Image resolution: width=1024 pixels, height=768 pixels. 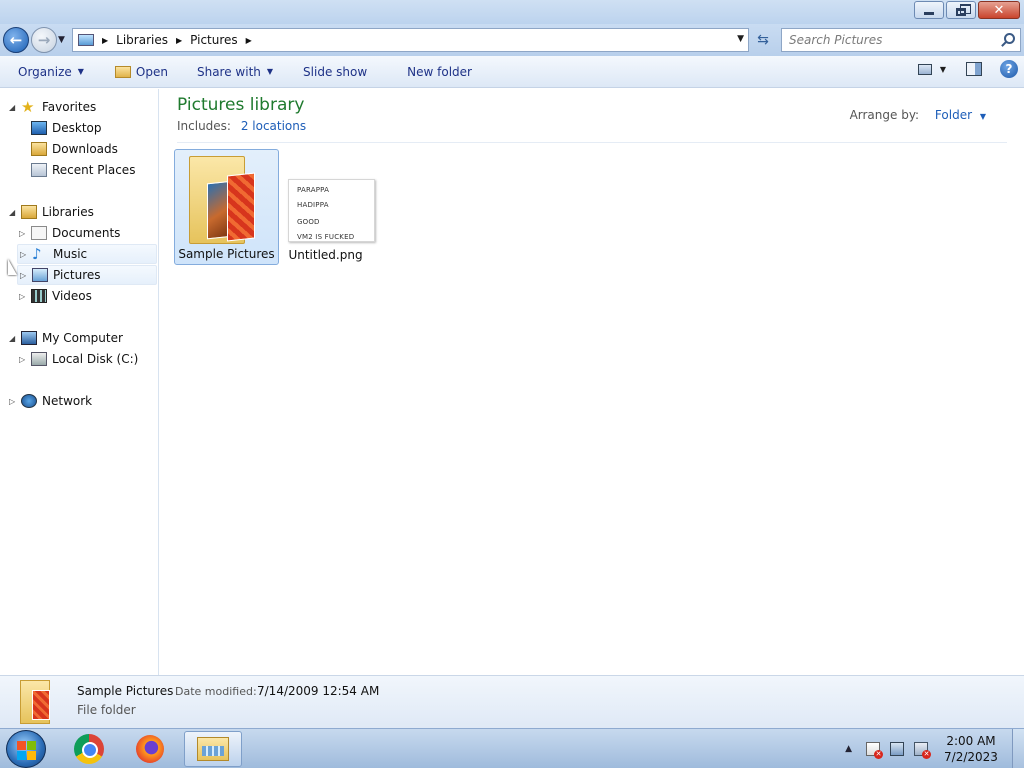 I want to click on firefox-icon, so click(x=150, y=749).